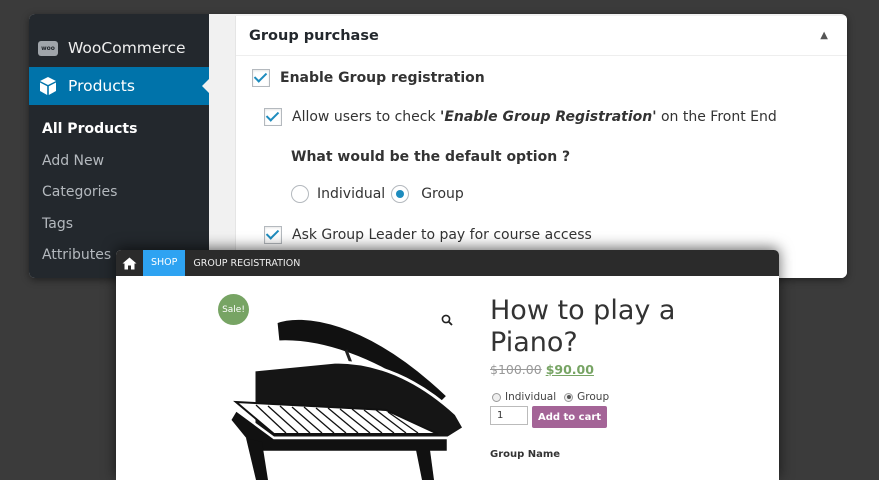  Describe the element at coordinates (509, 415) in the screenshot. I see `quantity-input: 1` at that location.